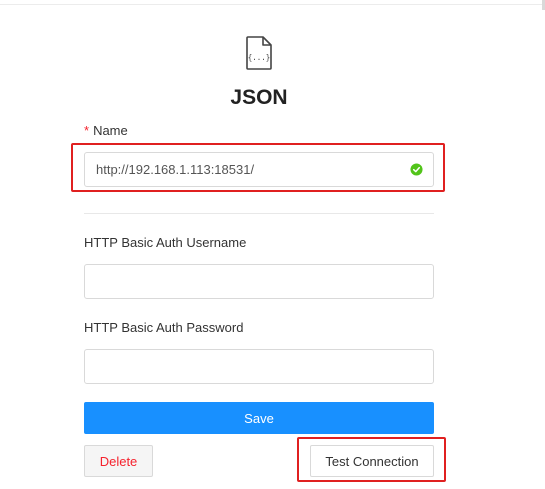 This screenshot has width=545, height=489. I want to click on name-label: * Name, so click(106, 130).